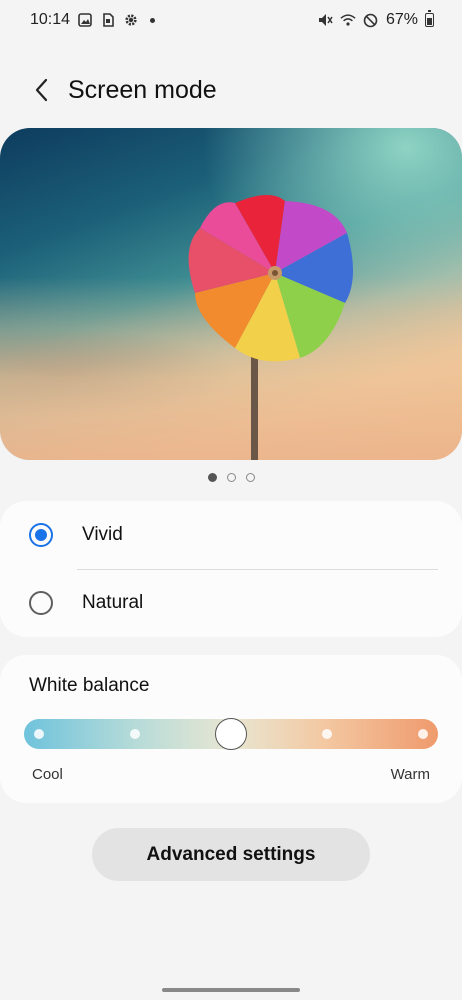  I want to click on wifi-icon, so click(348, 20).